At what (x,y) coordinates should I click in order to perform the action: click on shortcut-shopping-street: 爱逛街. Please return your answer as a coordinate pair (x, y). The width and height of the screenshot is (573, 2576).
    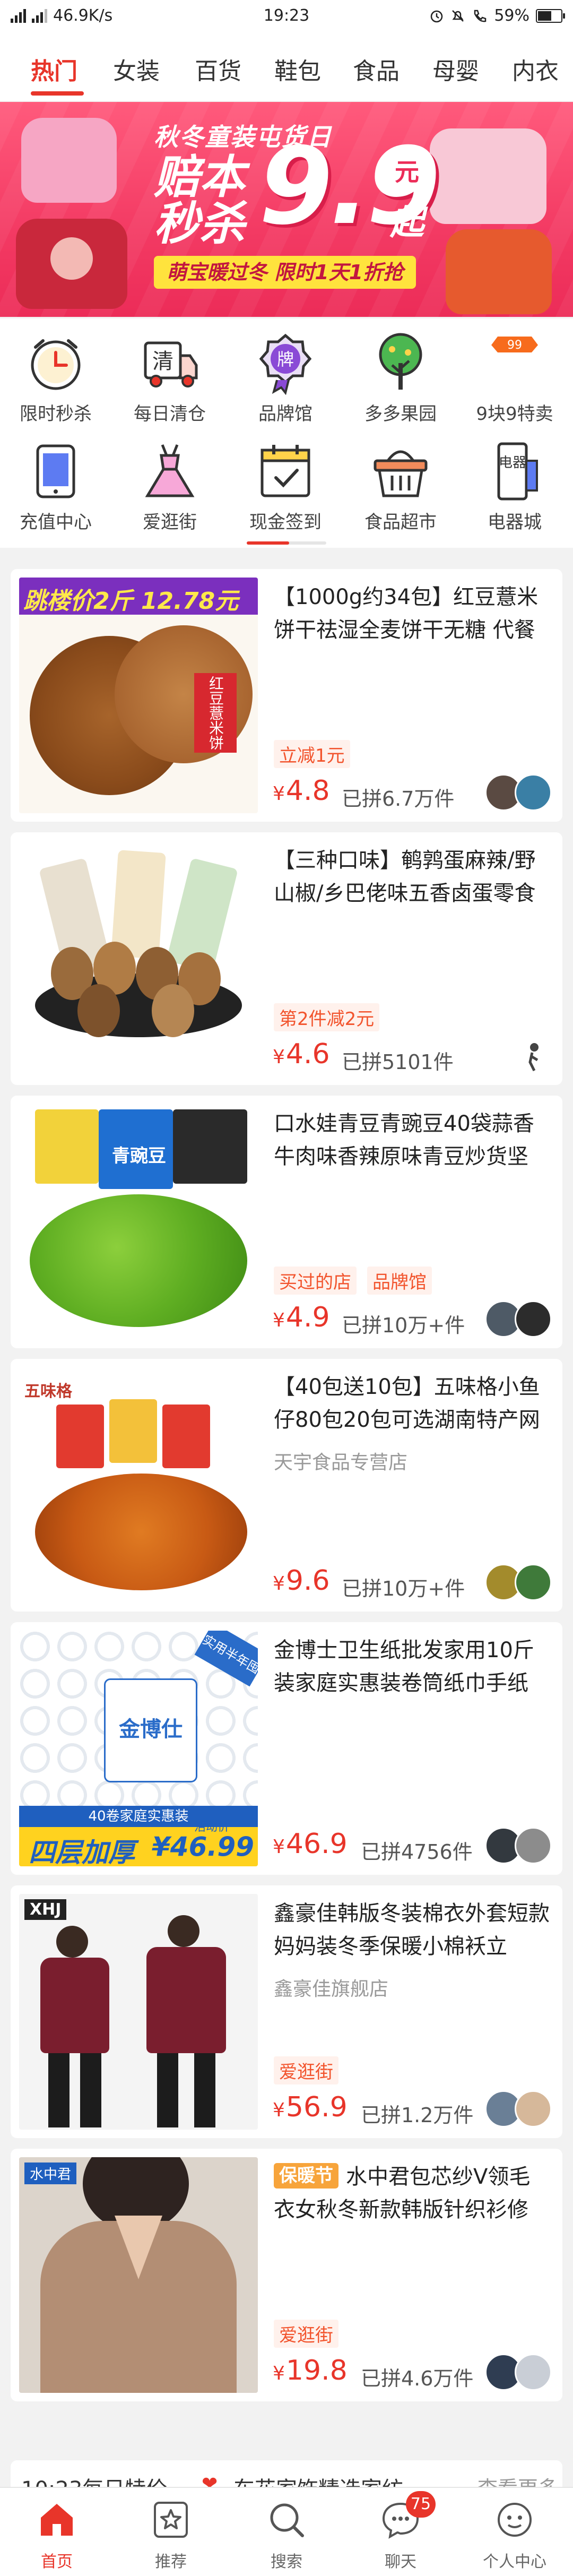
    Looking at the image, I should click on (170, 487).